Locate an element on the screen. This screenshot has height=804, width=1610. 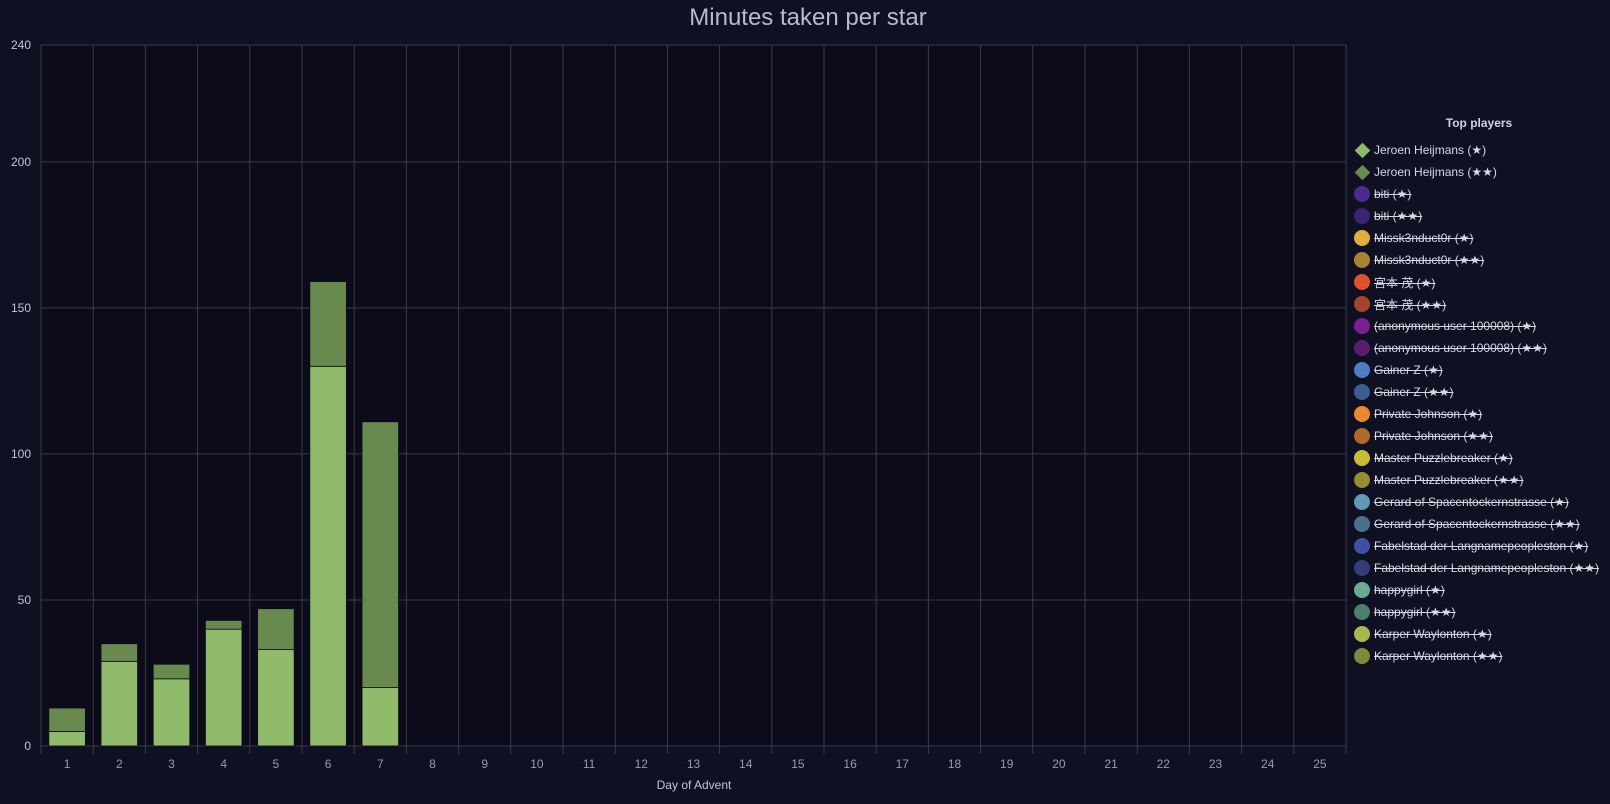
x-tick-label: 14 is located at coordinates (746, 764).